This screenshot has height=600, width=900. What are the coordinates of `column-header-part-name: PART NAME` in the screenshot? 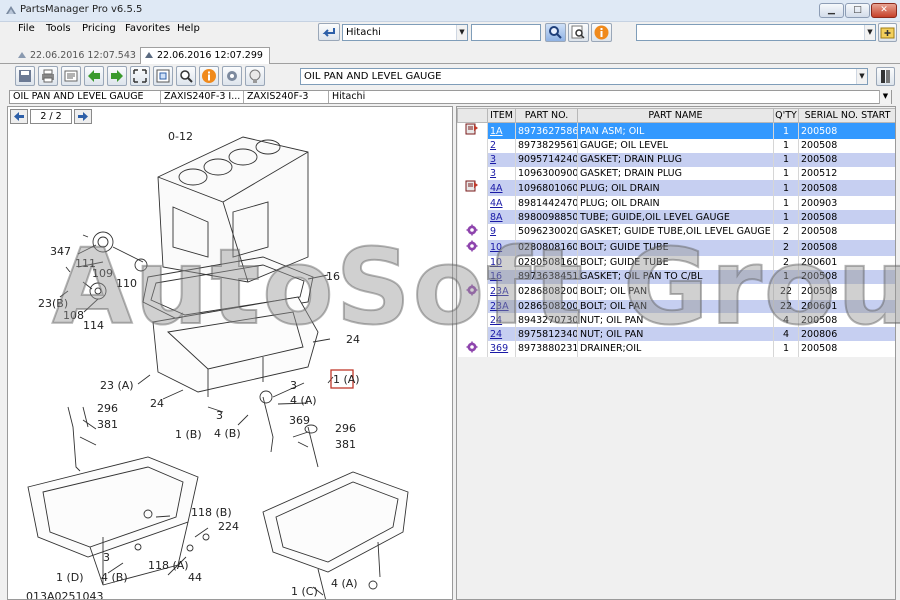 It's located at (675, 115).